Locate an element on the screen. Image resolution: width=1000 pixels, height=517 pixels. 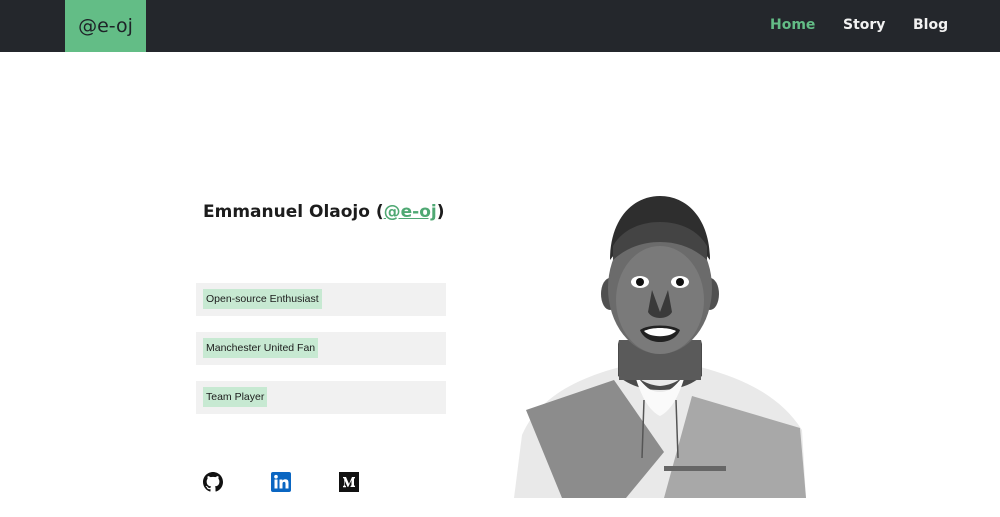
profile-handle-link: @e-oj is located at coordinates (410, 212).